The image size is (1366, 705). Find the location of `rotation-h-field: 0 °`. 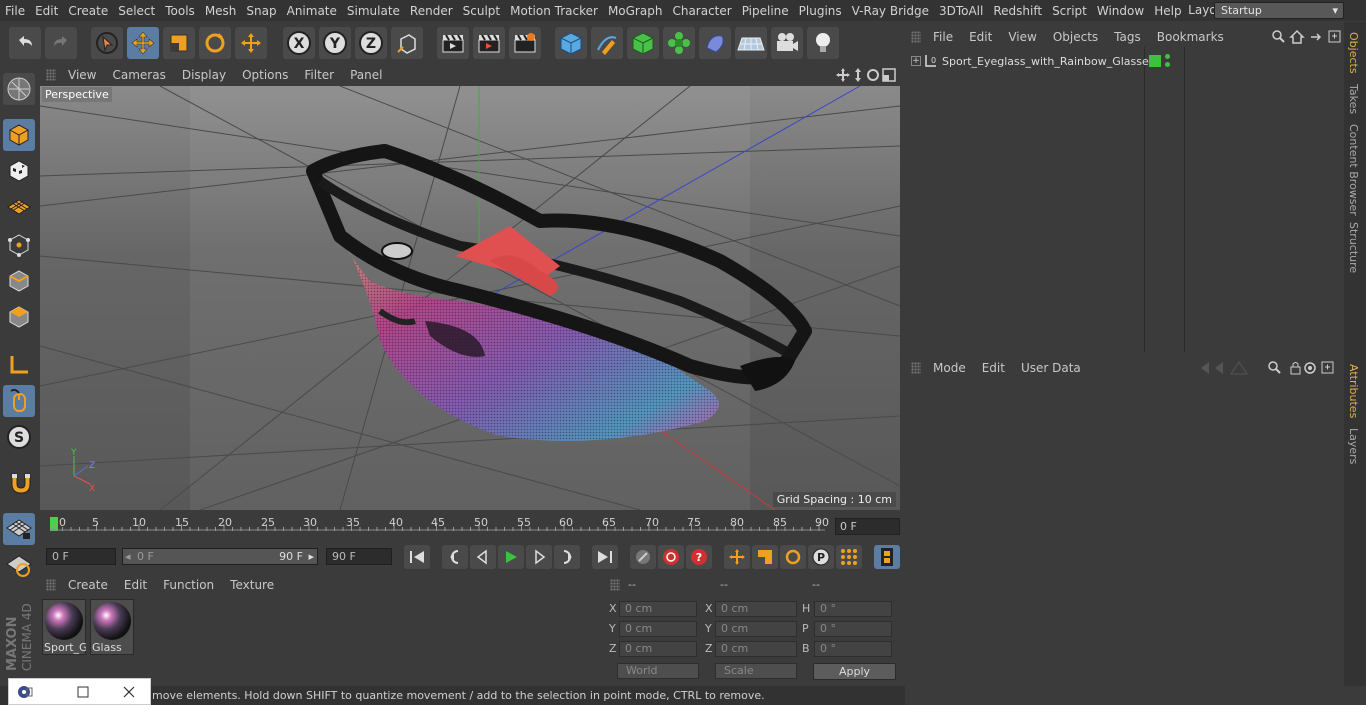

rotation-h-field: 0 ° is located at coordinates (853, 609).